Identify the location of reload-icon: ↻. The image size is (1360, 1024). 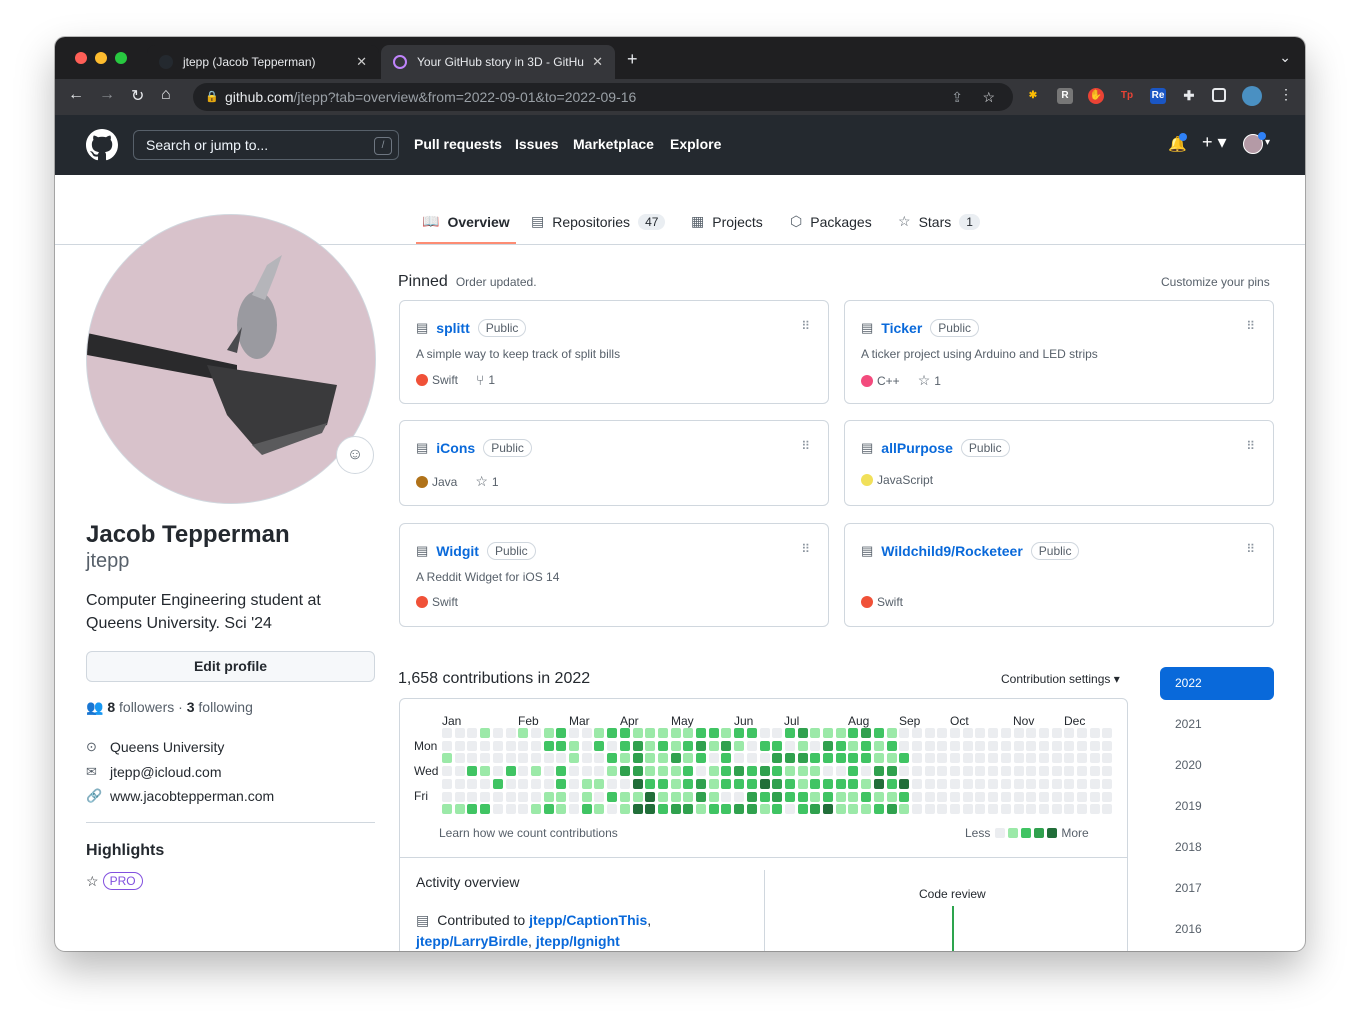
(137, 96).